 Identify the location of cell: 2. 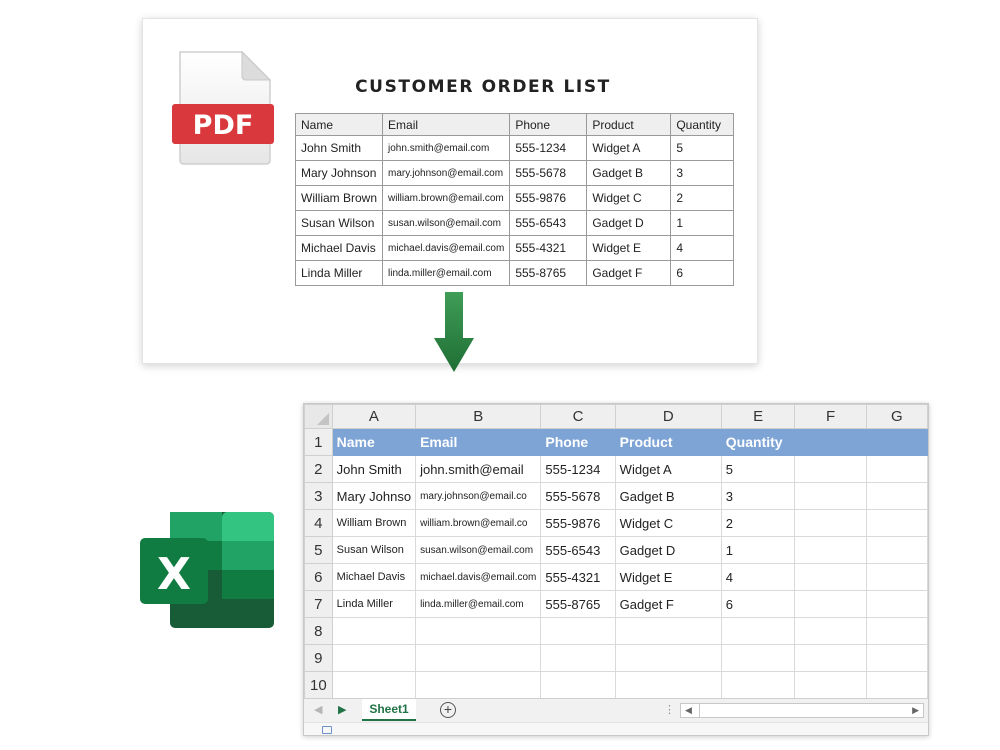
(758, 523).